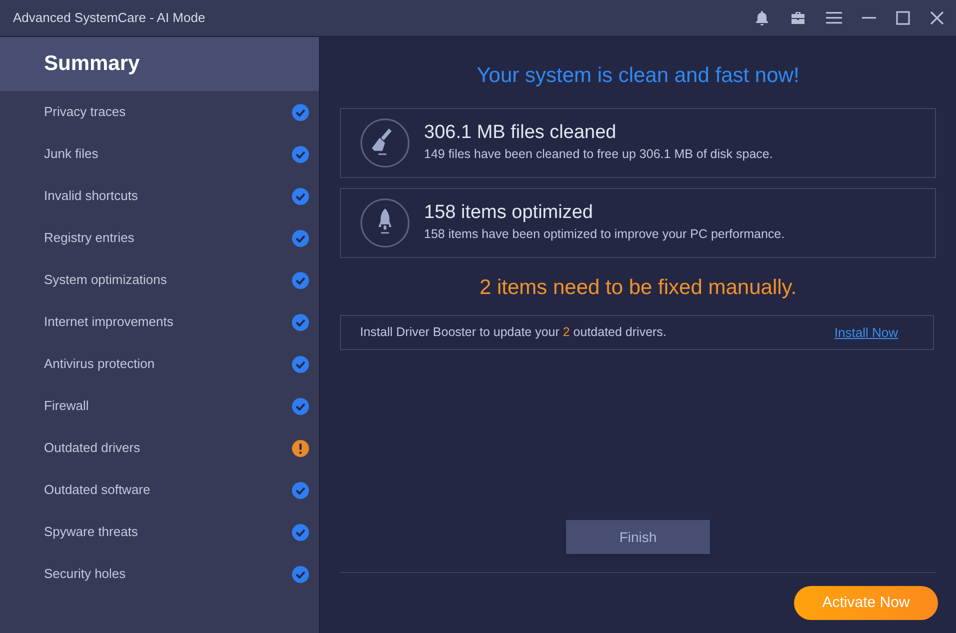 The height and width of the screenshot is (633, 956). What do you see at coordinates (798, 18) in the screenshot?
I see `briefcase-icon` at bounding box center [798, 18].